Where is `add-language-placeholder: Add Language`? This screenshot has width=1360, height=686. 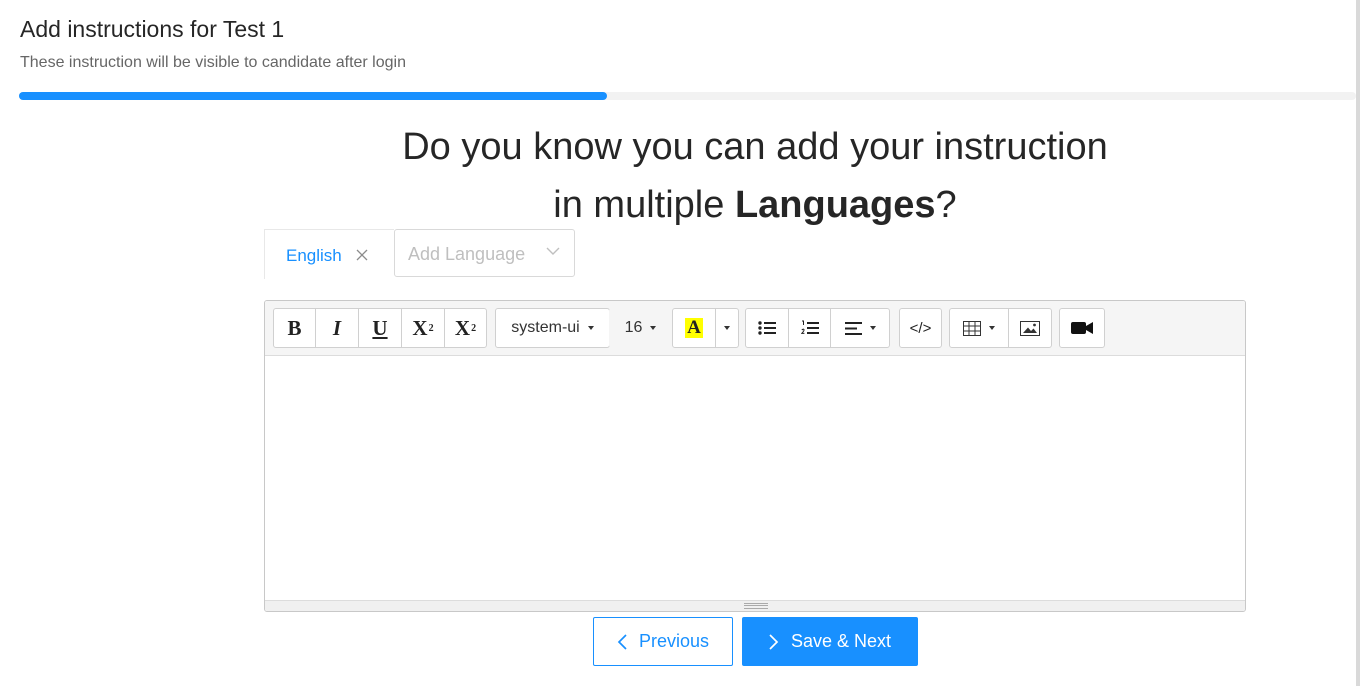
add-language-placeholder: Add Language is located at coordinates (467, 254).